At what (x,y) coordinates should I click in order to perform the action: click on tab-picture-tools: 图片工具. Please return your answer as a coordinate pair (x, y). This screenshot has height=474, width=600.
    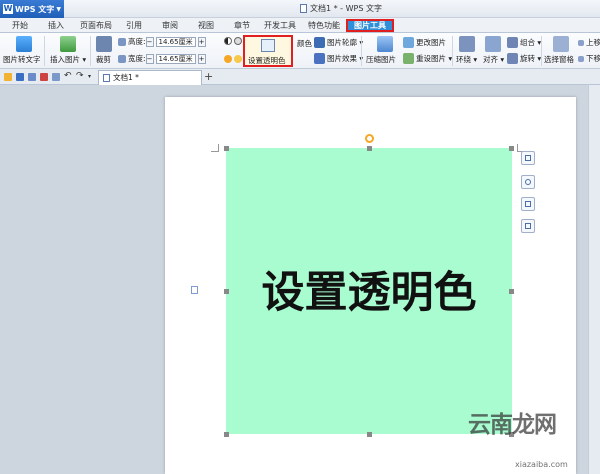
    Looking at the image, I should click on (370, 25).